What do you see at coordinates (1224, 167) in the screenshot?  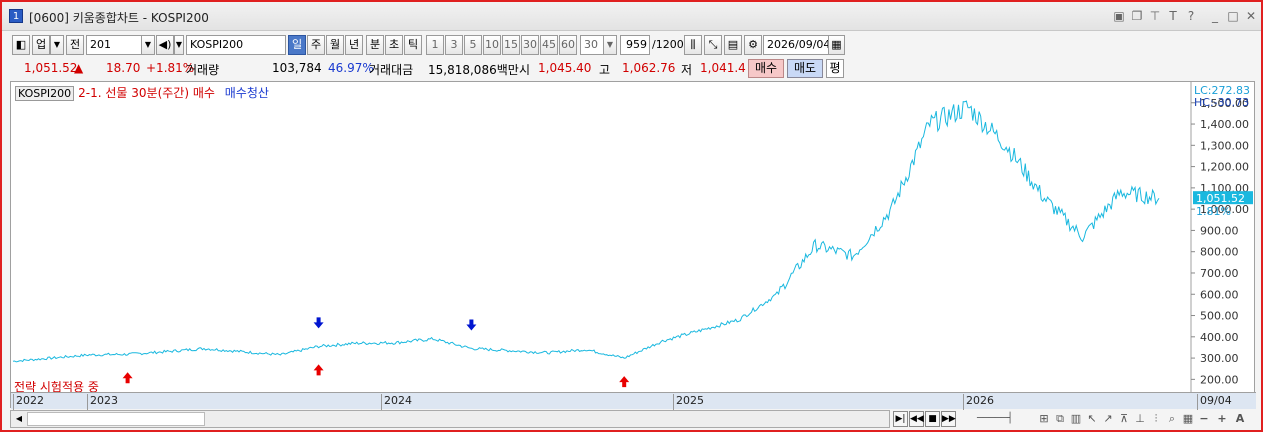 I see `y-tick-label: 1,200.00` at bounding box center [1224, 167].